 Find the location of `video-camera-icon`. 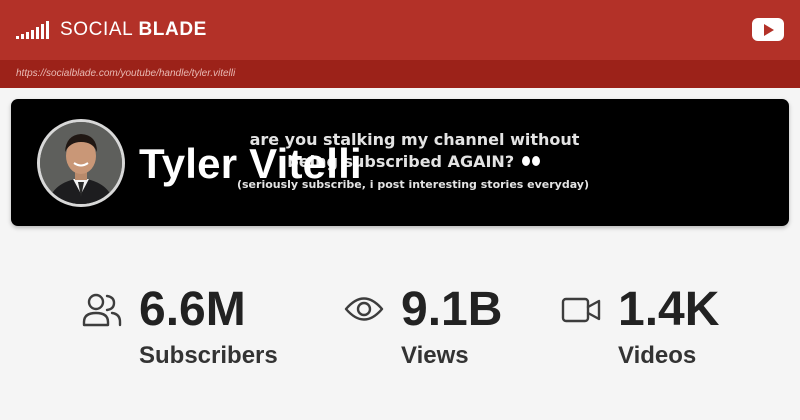

video-camera-icon is located at coordinates (581, 312).